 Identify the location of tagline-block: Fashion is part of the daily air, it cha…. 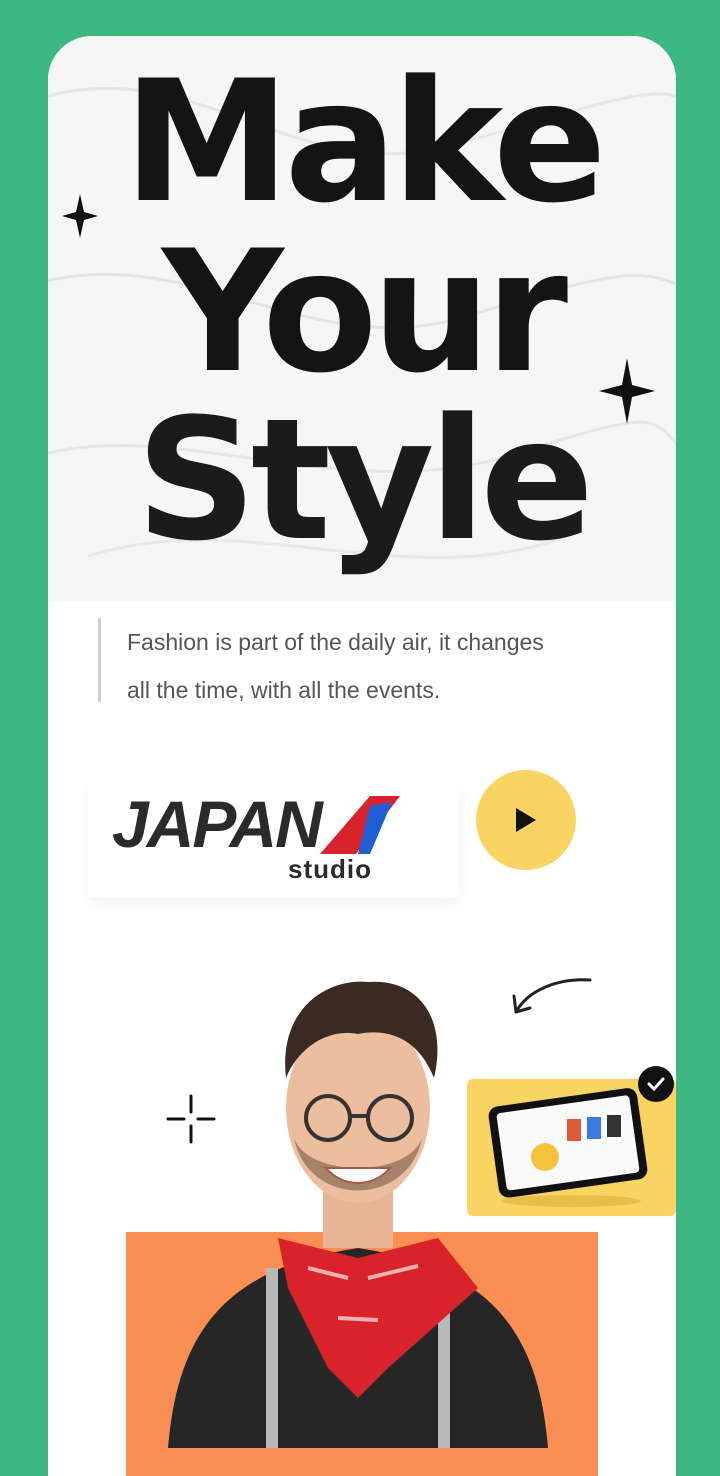
(377, 660).